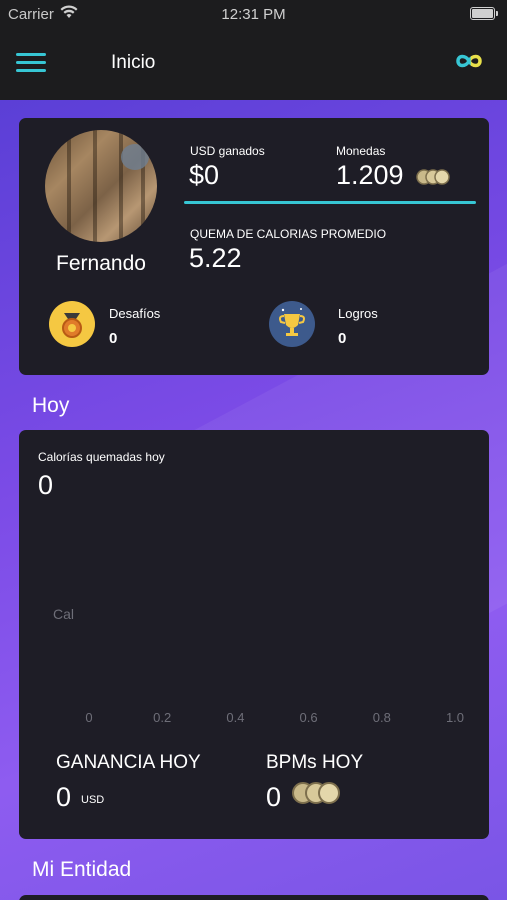  What do you see at coordinates (370, 175) in the screenshot?
I see `coins-value: 1.209` at bounding box center [370, 175].